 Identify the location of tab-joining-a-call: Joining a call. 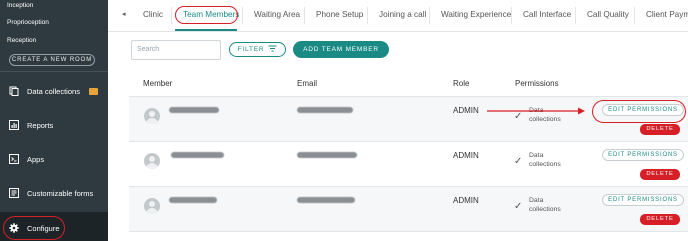
(402, 14).